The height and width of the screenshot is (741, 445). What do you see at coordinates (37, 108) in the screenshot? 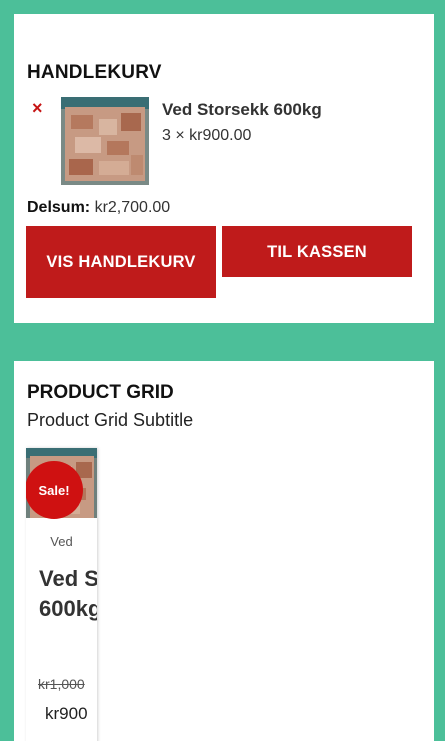
I see `remove-item-icon: ×` at bounding box center [37, 108].